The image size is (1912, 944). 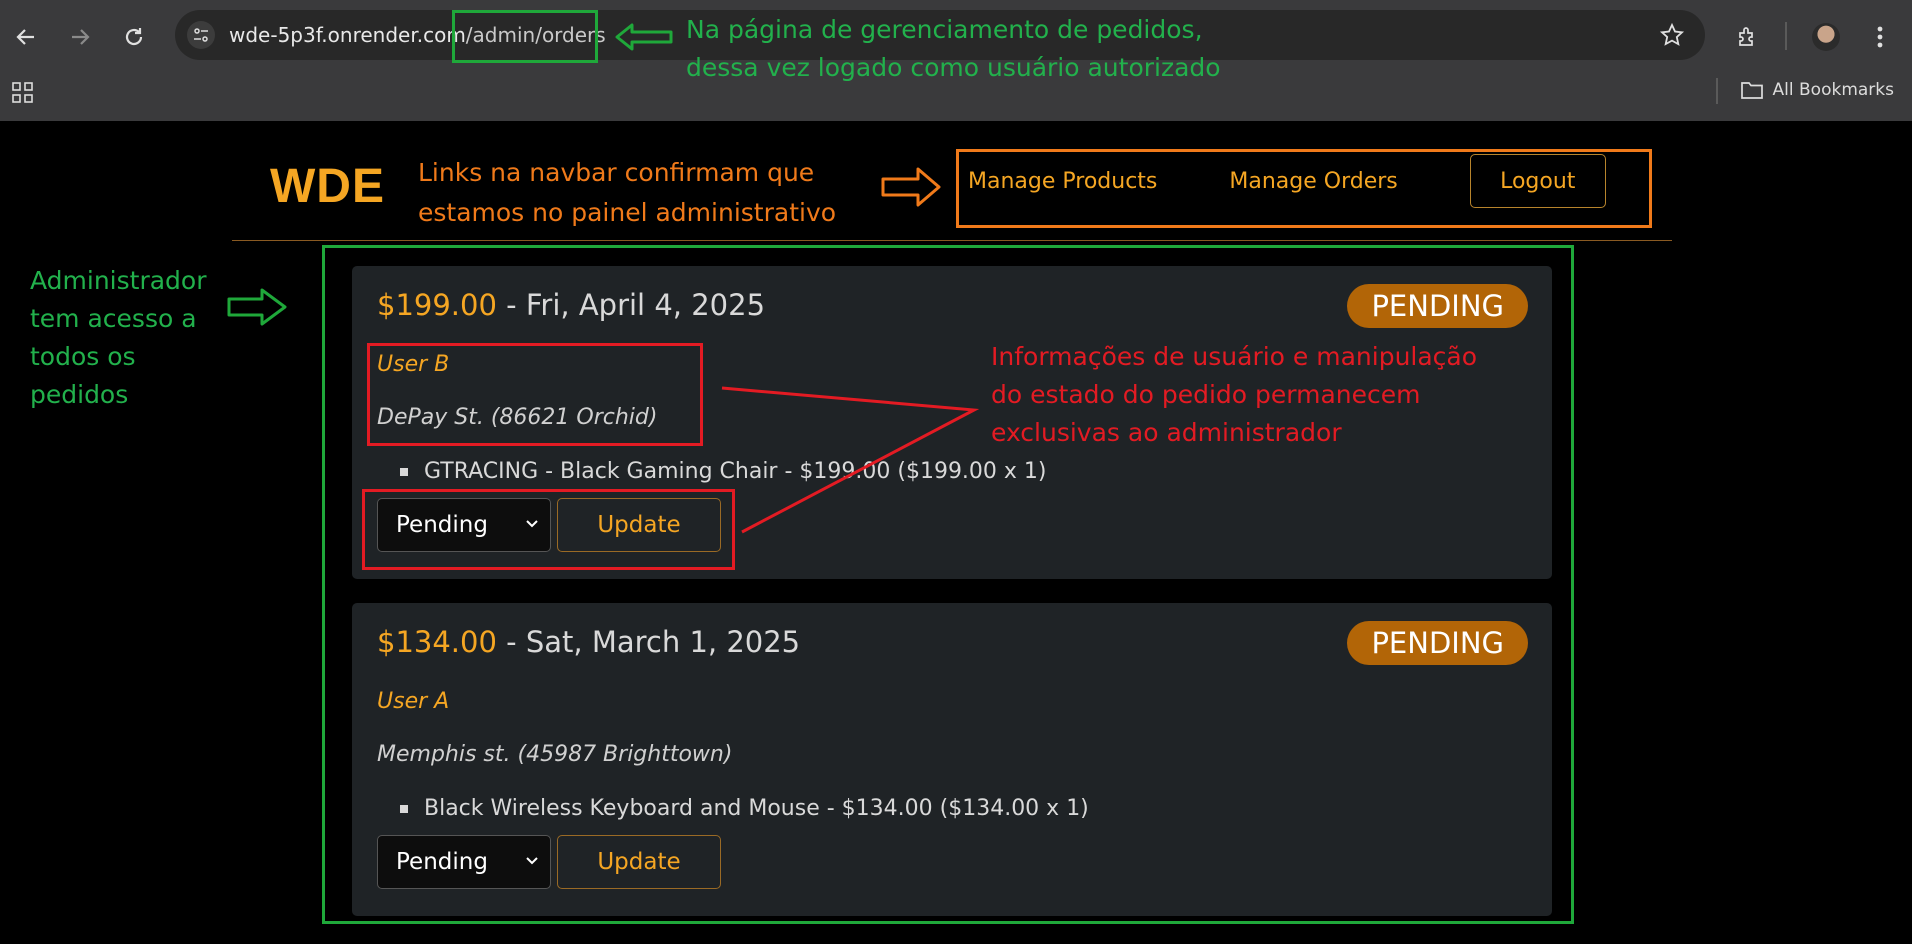 I want to click on reload-button, so click(x=134, y=37).